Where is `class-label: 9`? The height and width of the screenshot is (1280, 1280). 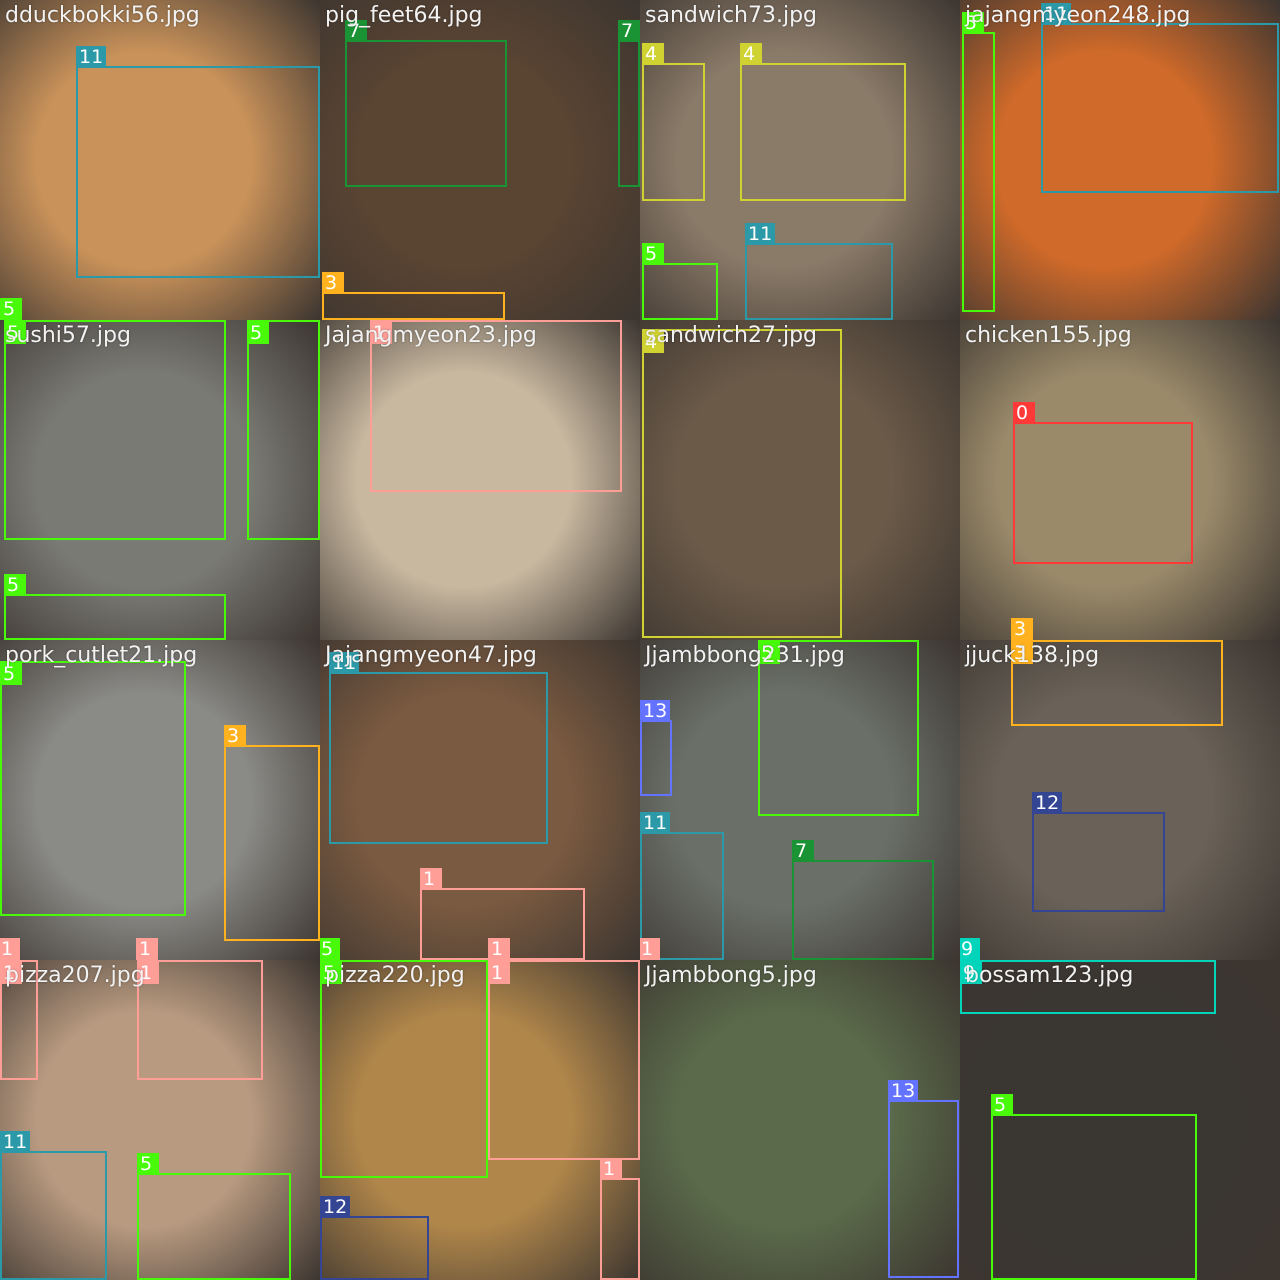 class-label: 9 is located at coordinates (970, 949).